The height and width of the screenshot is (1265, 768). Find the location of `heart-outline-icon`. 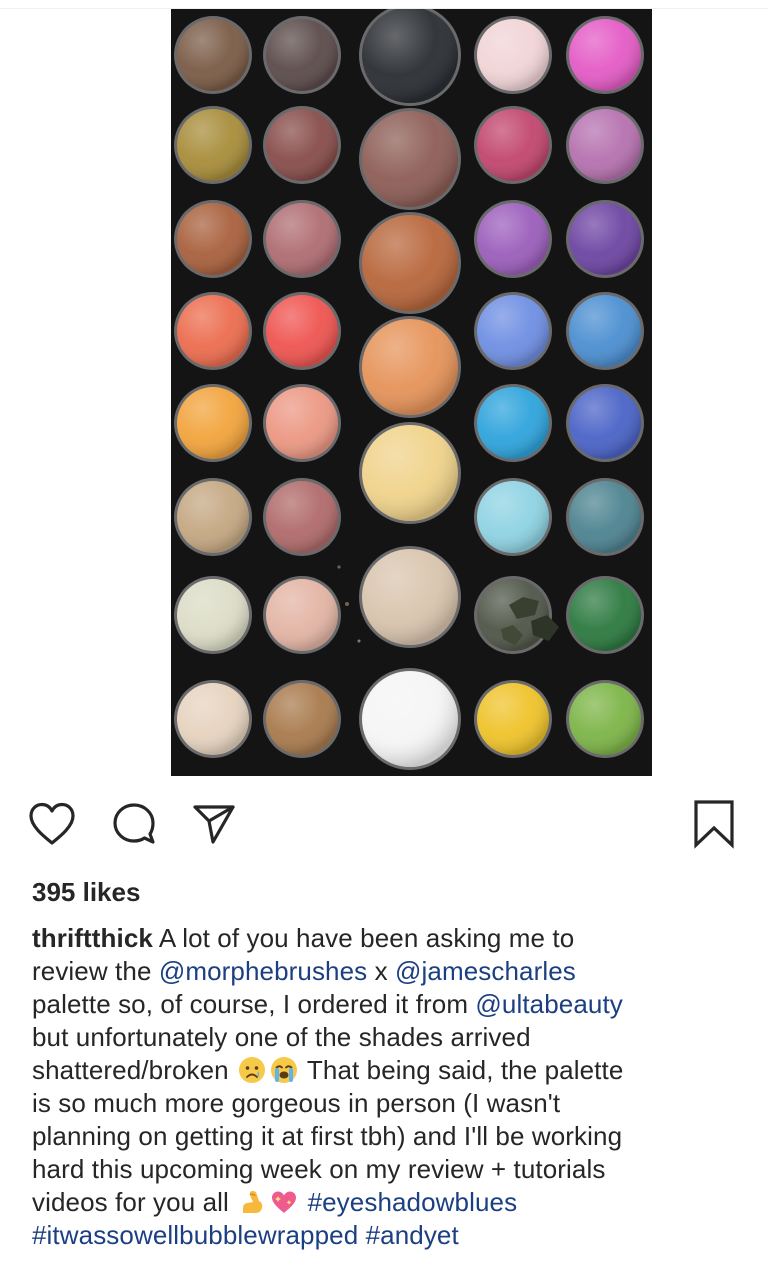

heart-outline-icon is located at coordinates (52, 823).